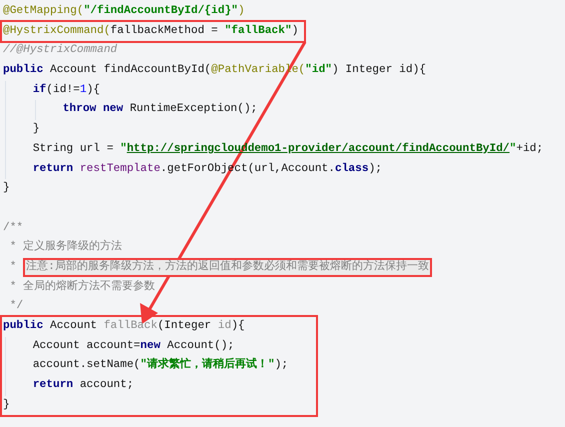 The image size is (565, 427). What do you see at coordinates (134, 346) in the screenshot?
I see `code-line: Account account=new Account();` at bounding box center [134, 346].